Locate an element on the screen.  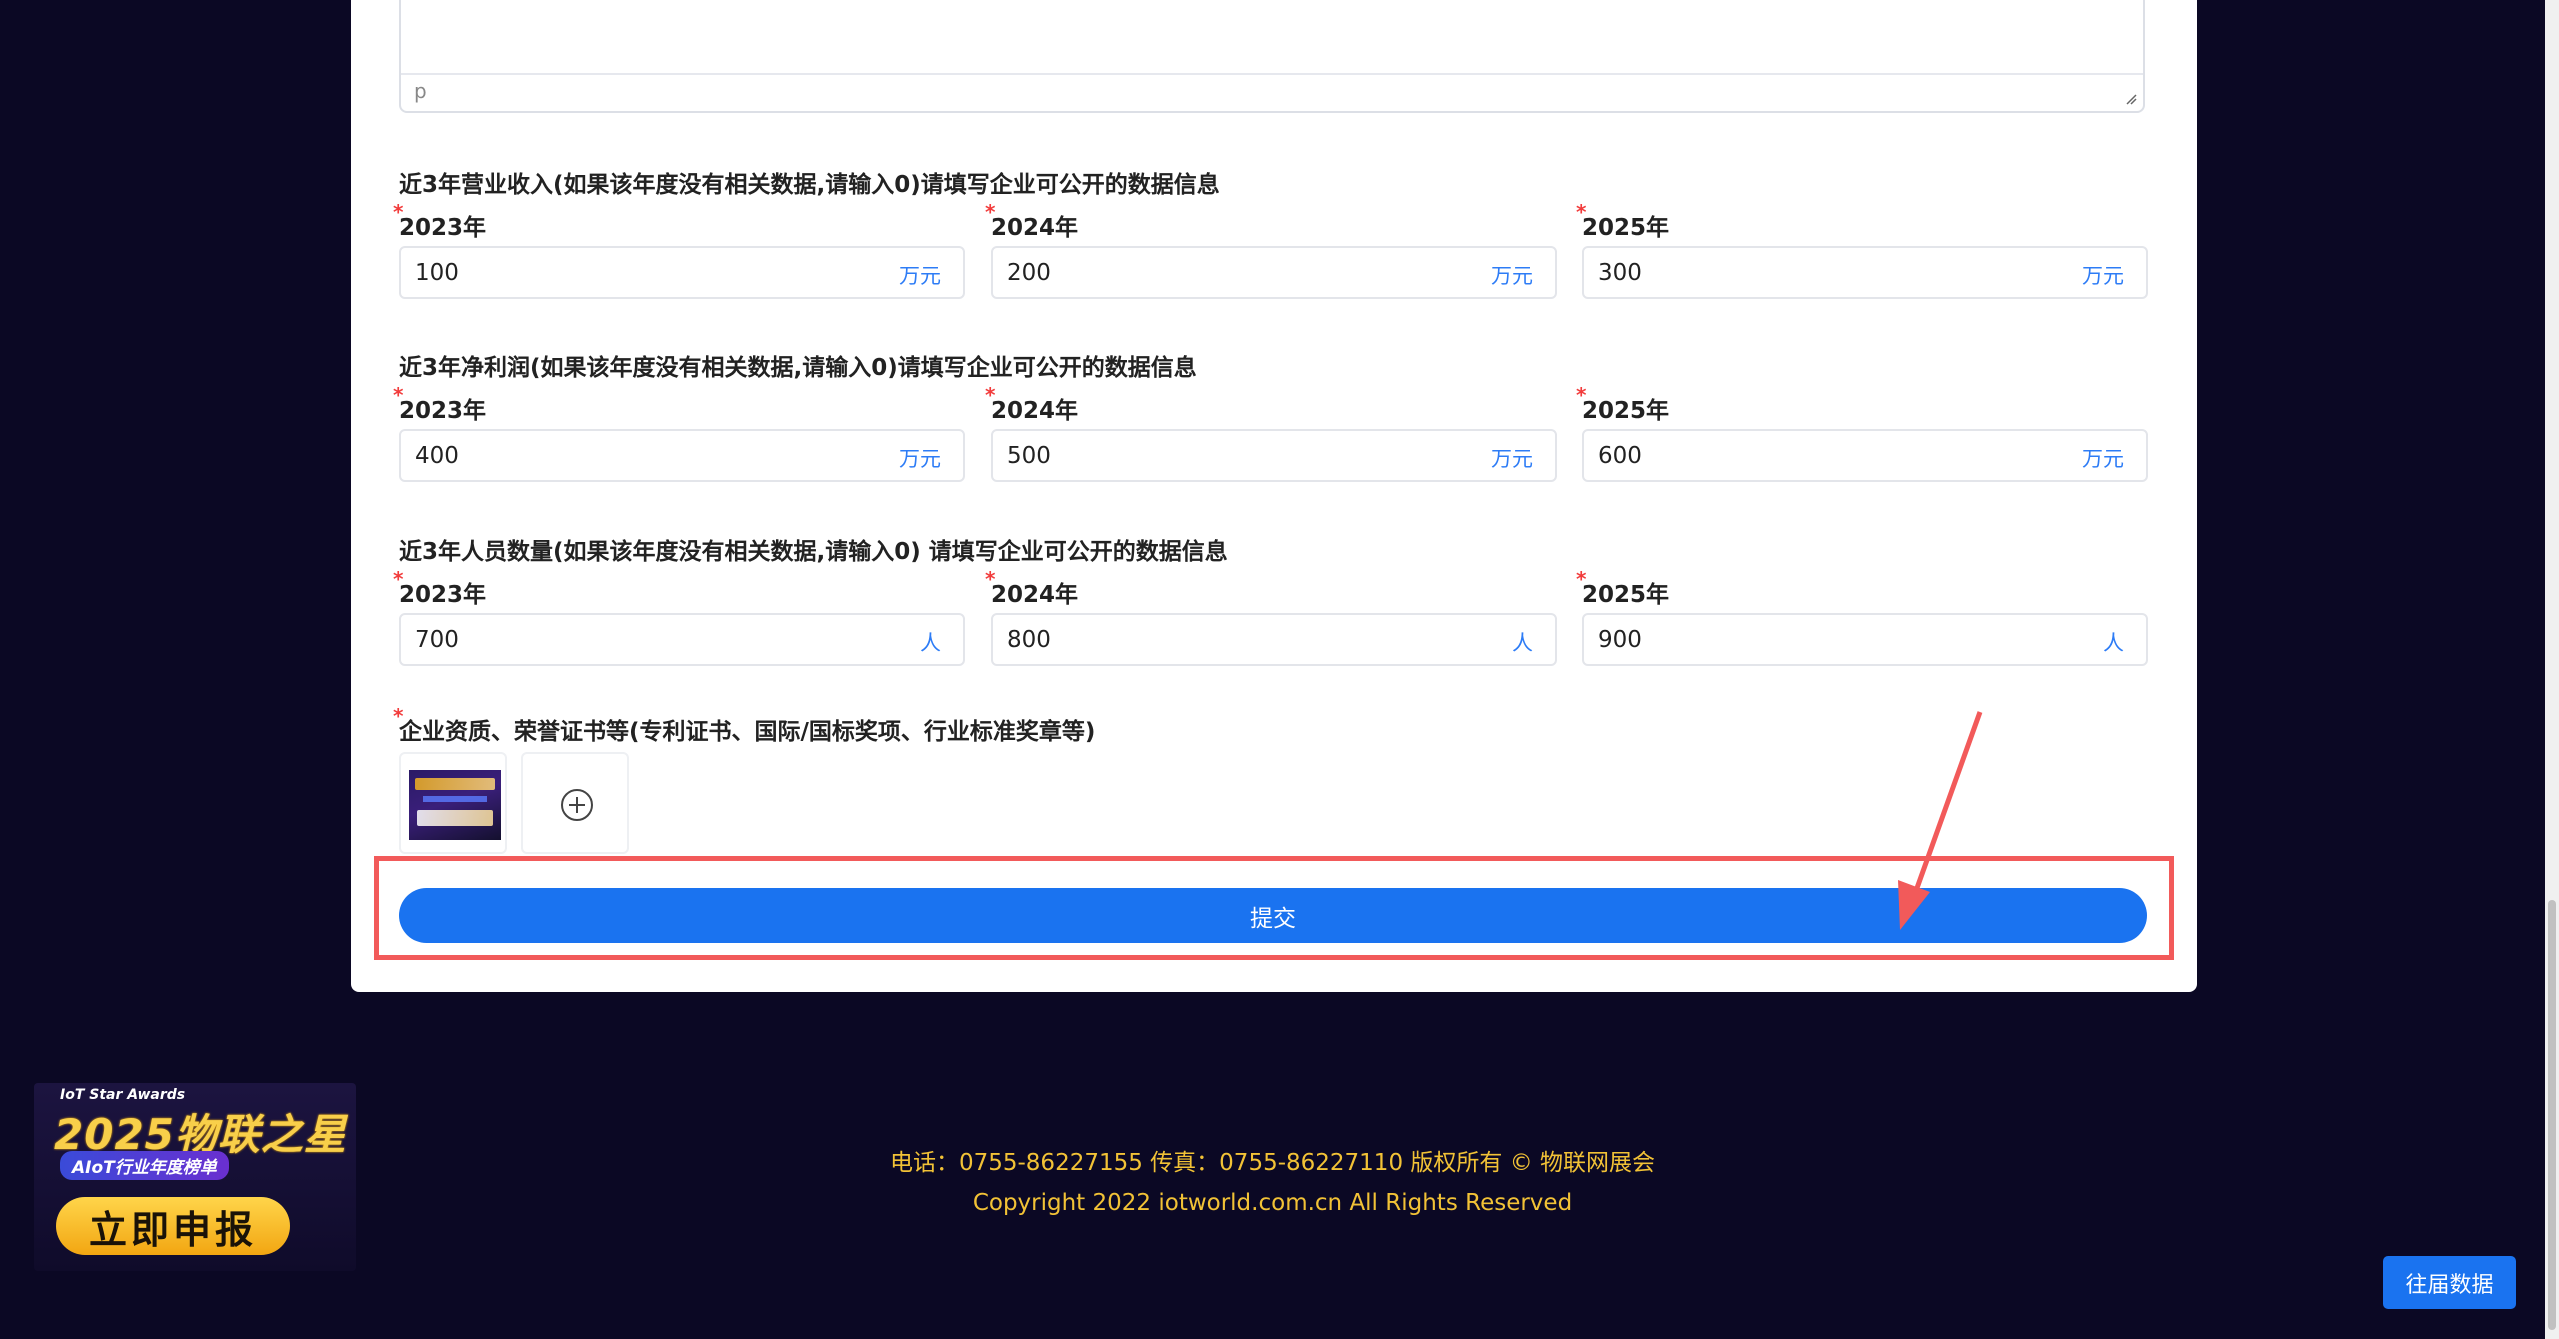
promo-tag: AIoT行业年度榜单 is located at coordinates (144, 1165).